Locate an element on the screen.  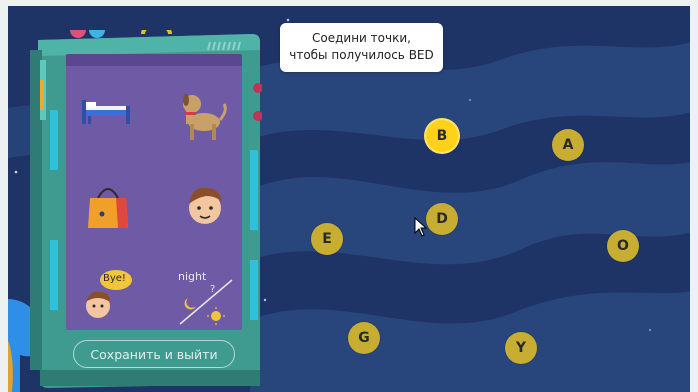
dot-d: D is located at coordinates (442, 219).